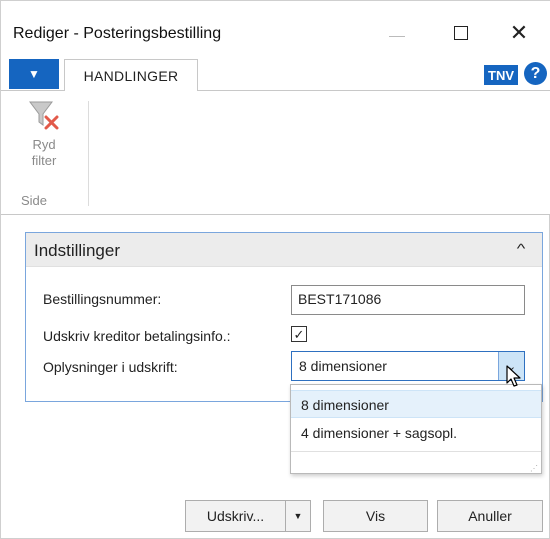  What do you see at coordinates (416, 404) in the screenshot?
I see `dropdown-option-8-dimensioner: 8 dimensioner` at bounding box center [416, 404].